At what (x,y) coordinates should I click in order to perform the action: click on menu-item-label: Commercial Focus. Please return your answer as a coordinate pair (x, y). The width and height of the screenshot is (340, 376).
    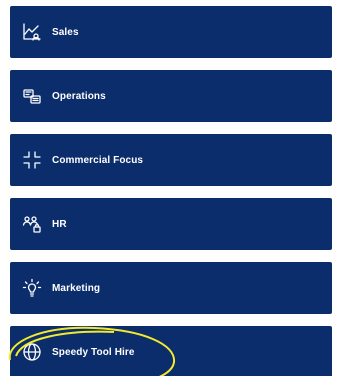
    Looking at the image, I should click on (98, 160).